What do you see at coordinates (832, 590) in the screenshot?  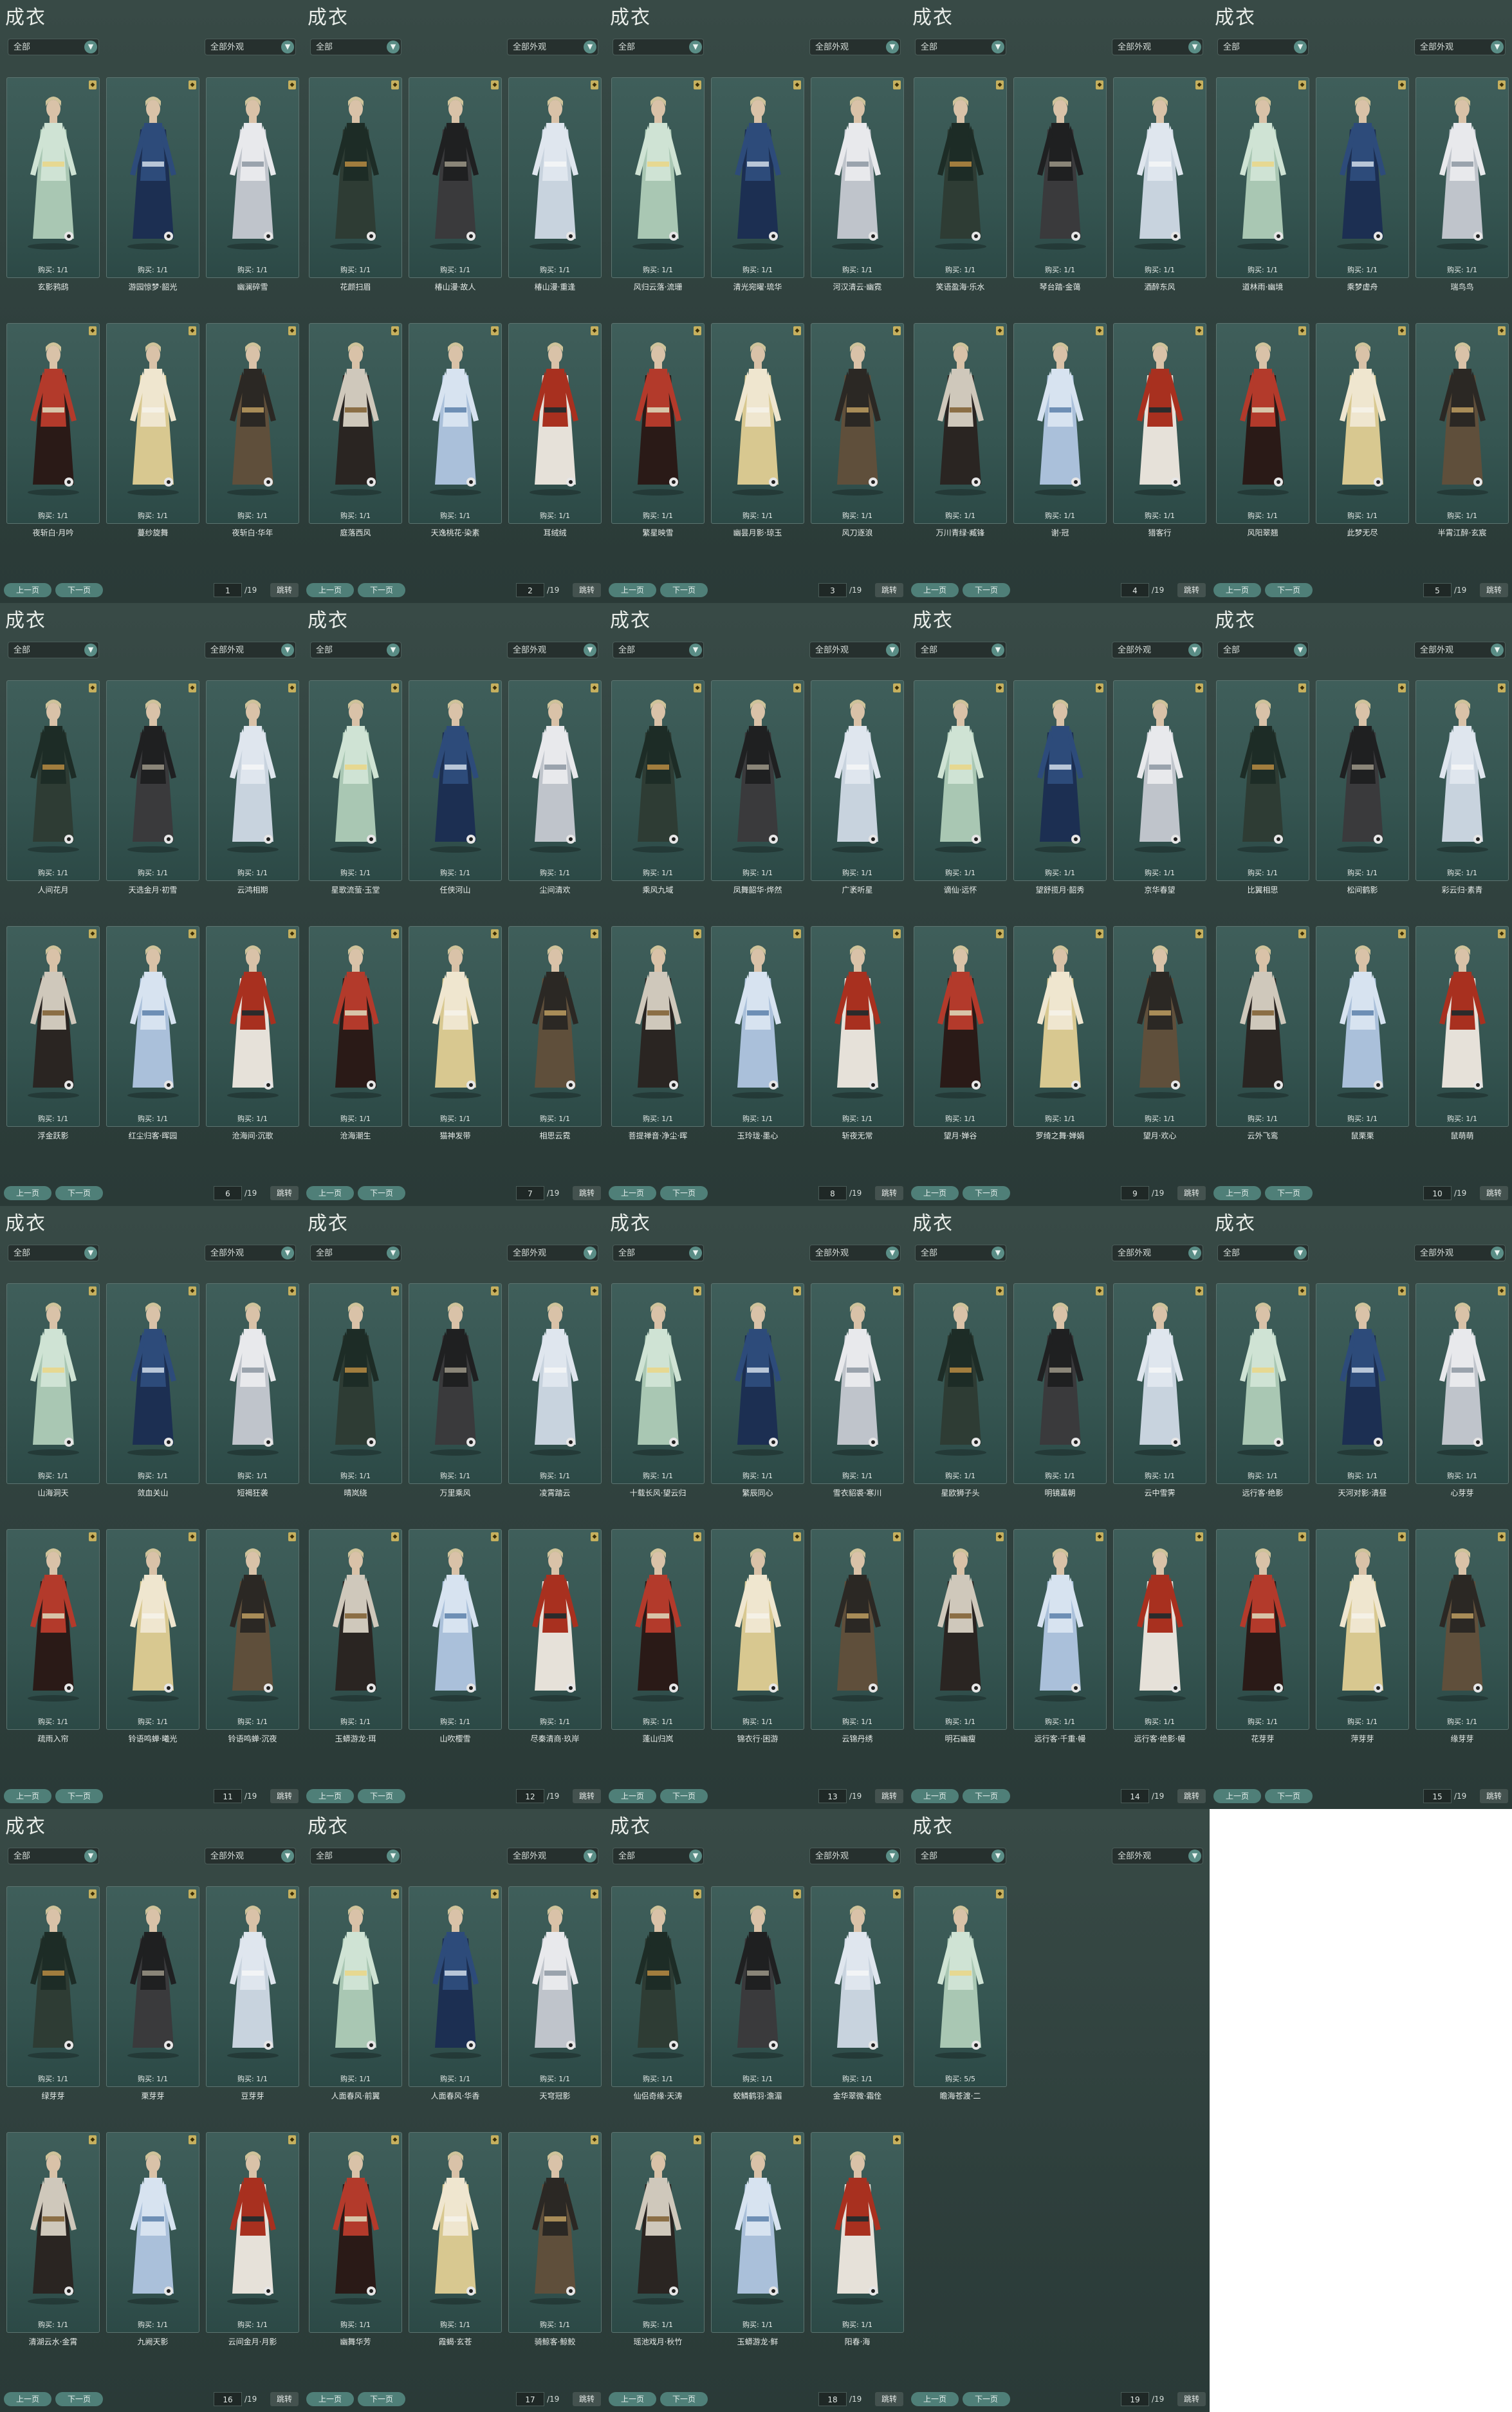 I see `page-number-input: 3` at bounding box center [832, 590].